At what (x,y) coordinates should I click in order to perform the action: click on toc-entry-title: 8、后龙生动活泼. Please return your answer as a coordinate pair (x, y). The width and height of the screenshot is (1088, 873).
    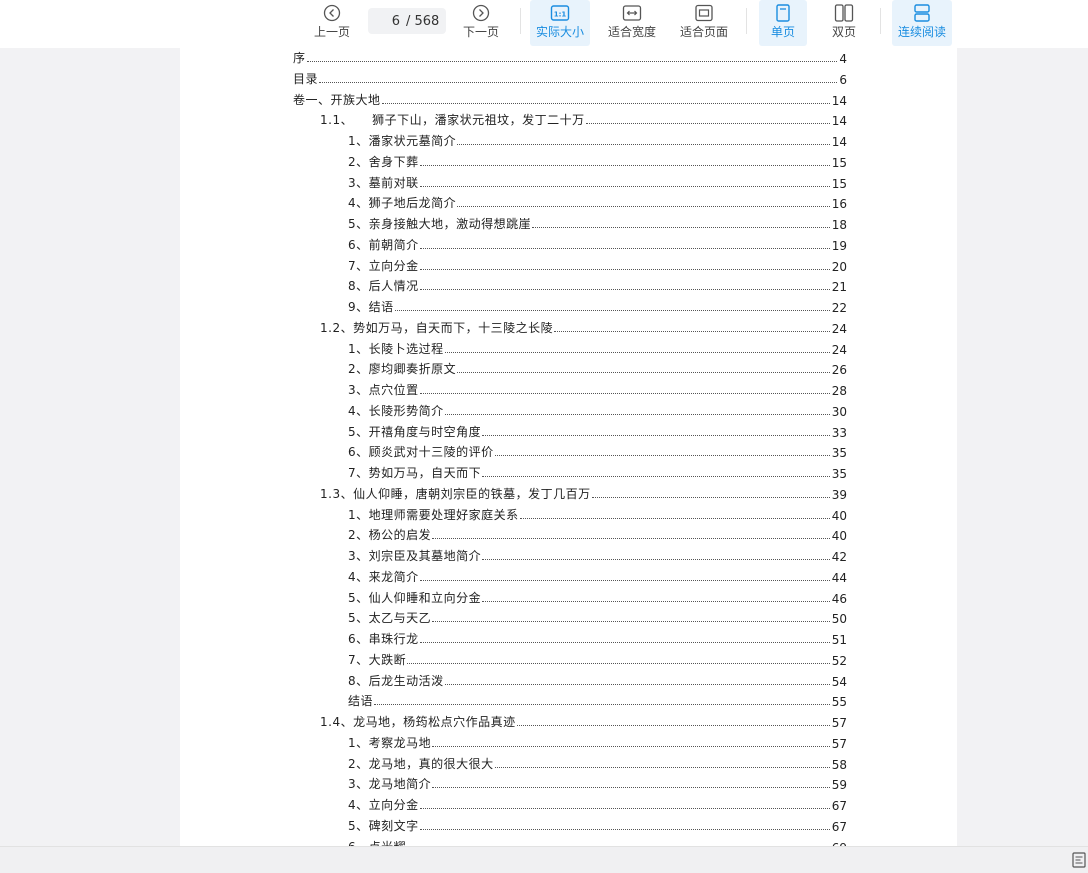
    Looking at the image, I should click on (396, 680).